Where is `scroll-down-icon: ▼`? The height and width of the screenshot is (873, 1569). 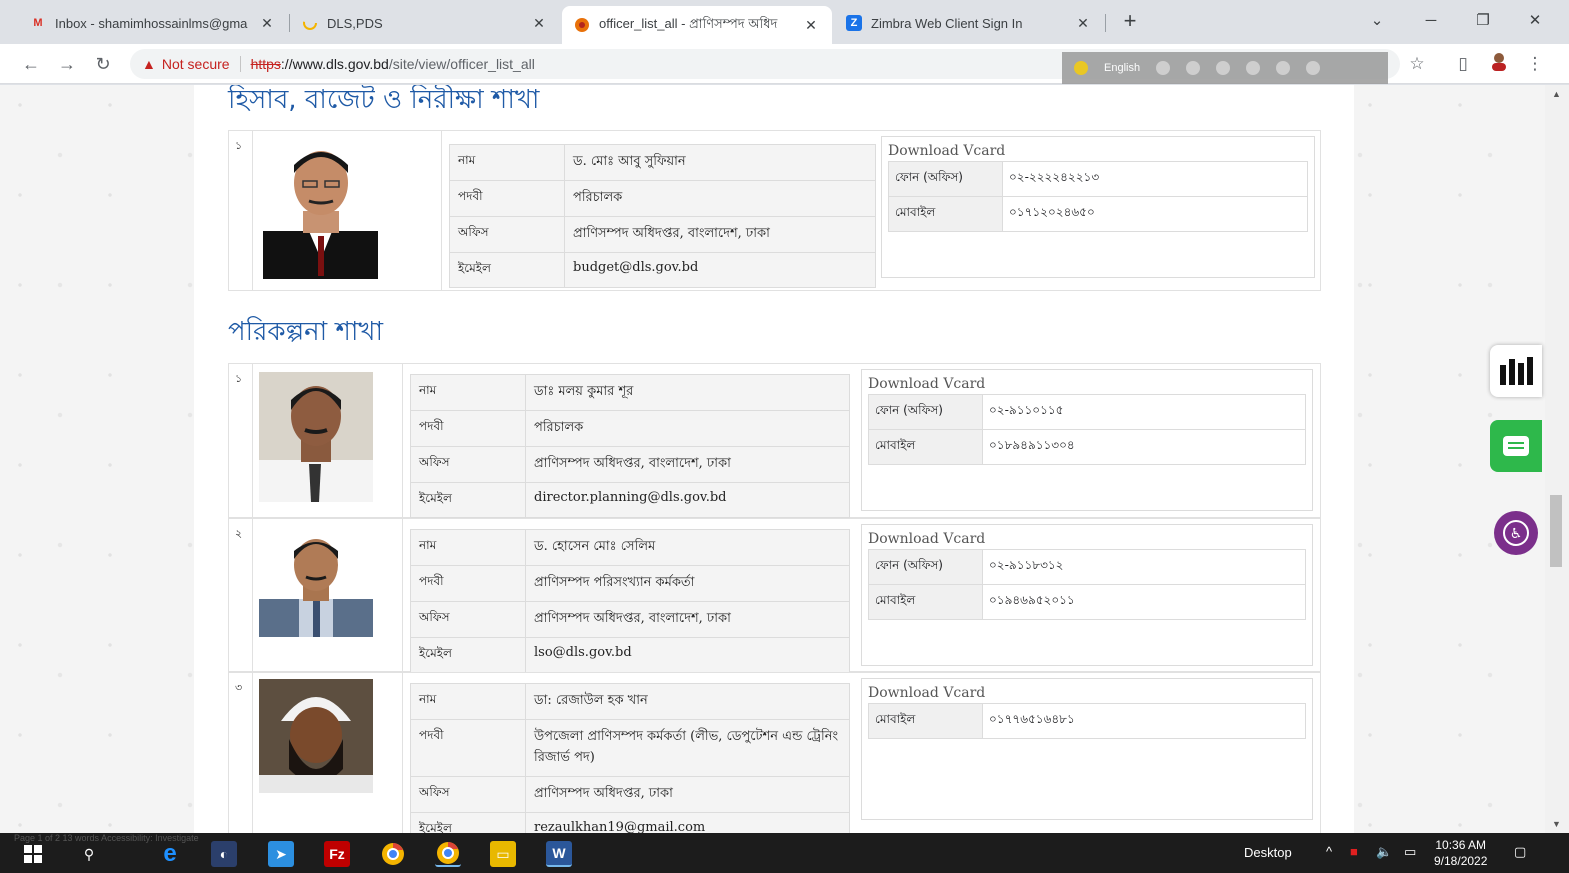
scroll-down-icon: ▼ is located at coordinates (1556, 824).